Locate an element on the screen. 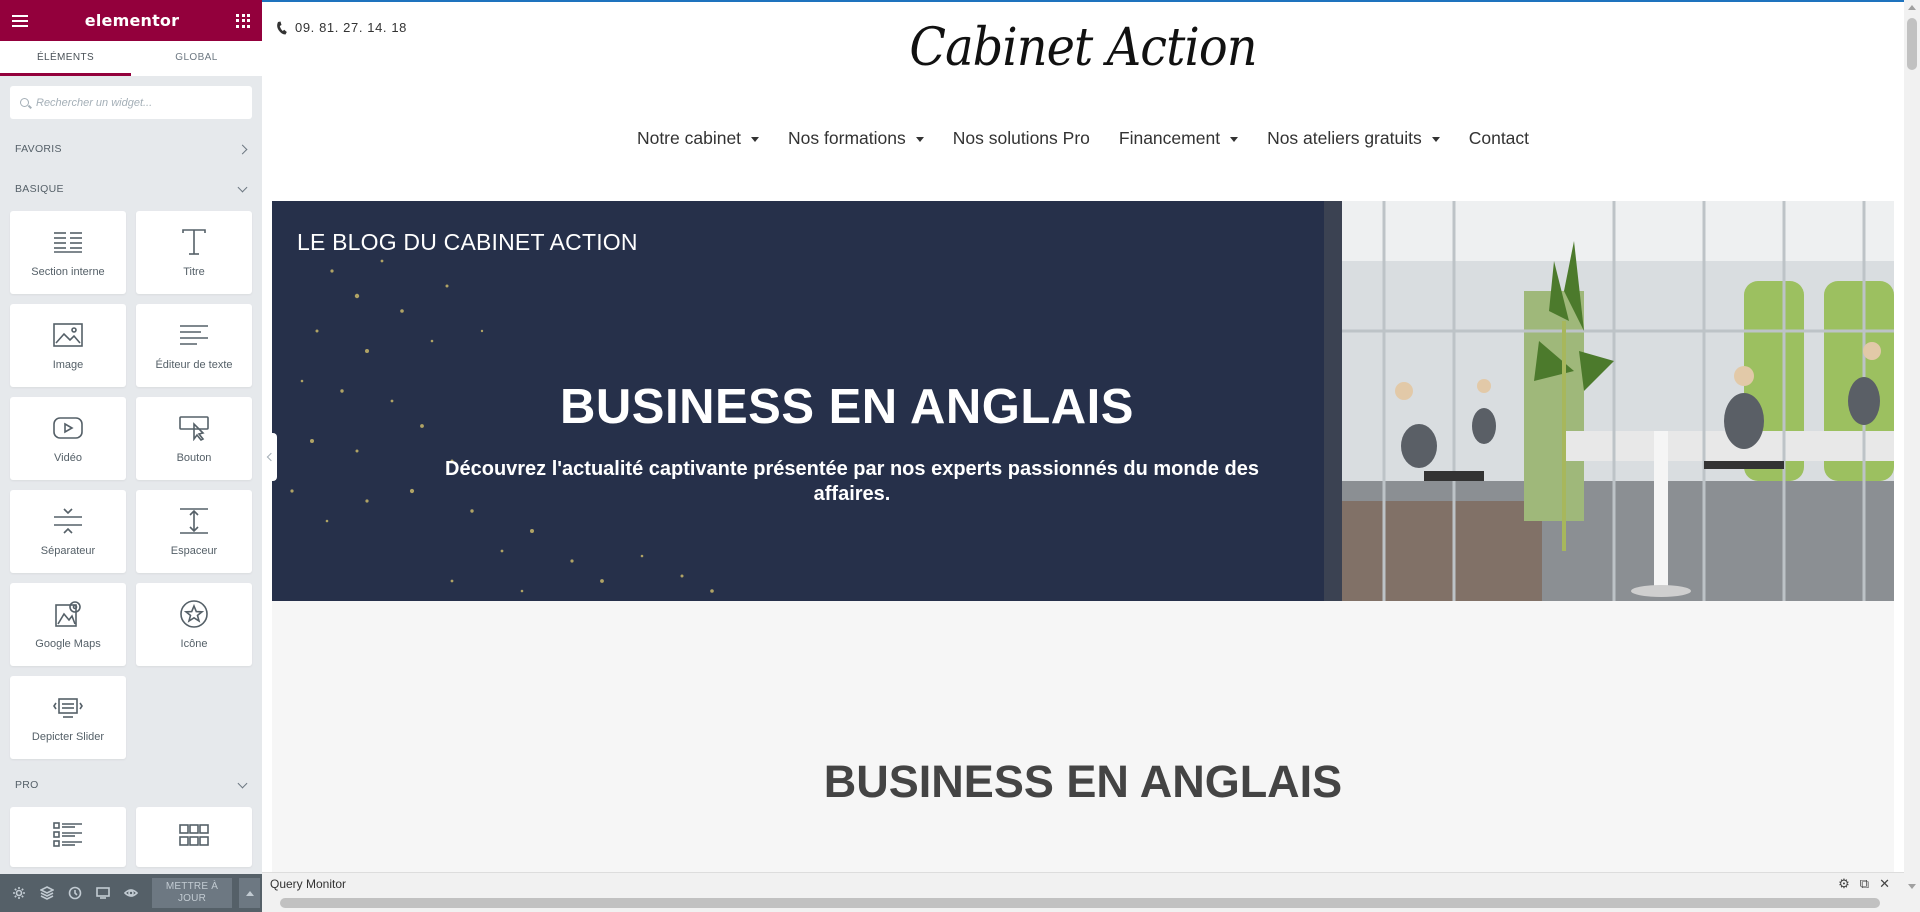 The image size is (1920, 912). posts-icon is located at coordinates (68, 835).